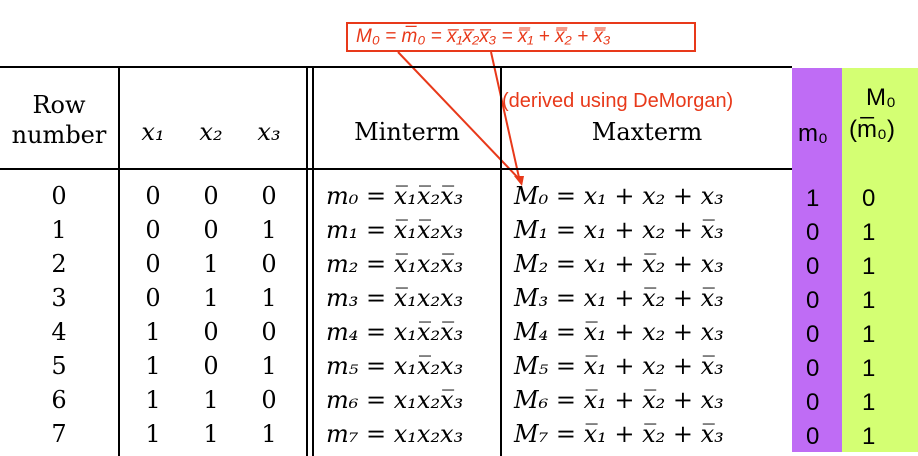 Image resolution: width=918 pixels, height=456 pixels. What do you see at coordinates (619, 196) in the screenshot?
I see `table-cell-maxterm: M₀ = x₁ + x₂ + x₃` at bounding box center [619, 196].